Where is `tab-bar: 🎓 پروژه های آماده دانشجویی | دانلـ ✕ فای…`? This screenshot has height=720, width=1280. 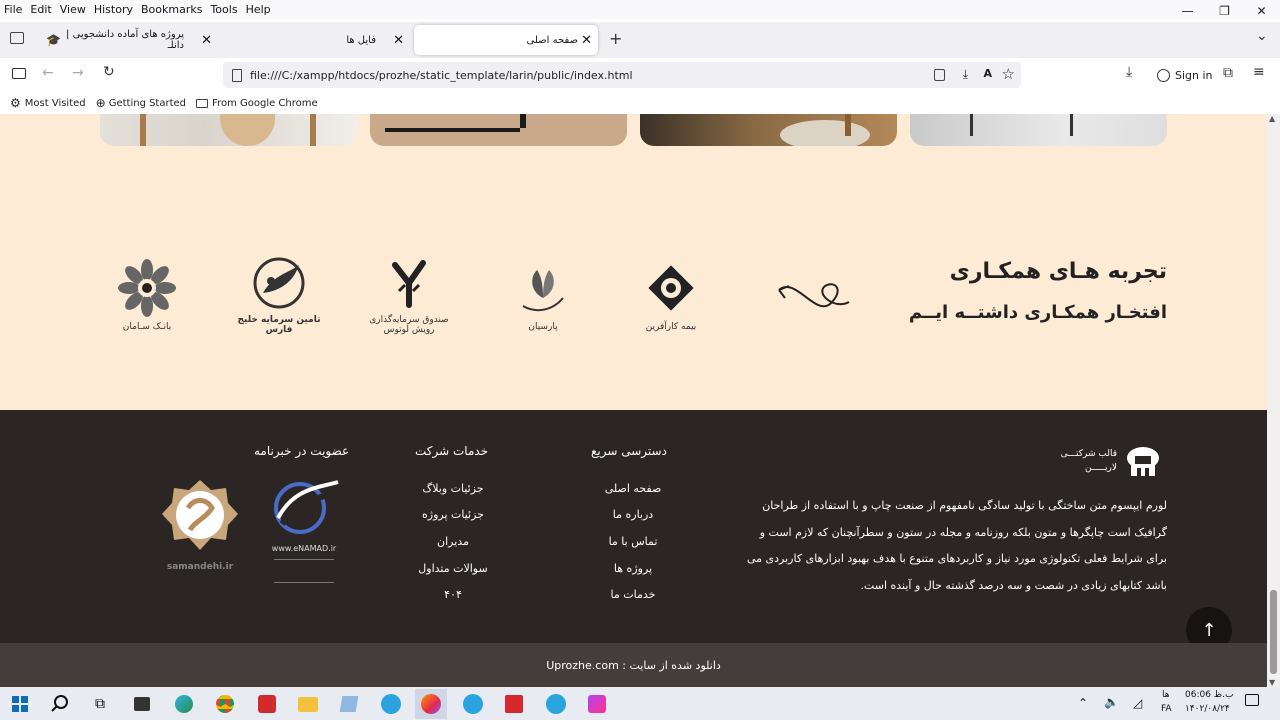
tab-bar: 🎓 پروژه های آماده دانشجویی | دانلـ ✕ فای… is located at coordinates (640, 40).